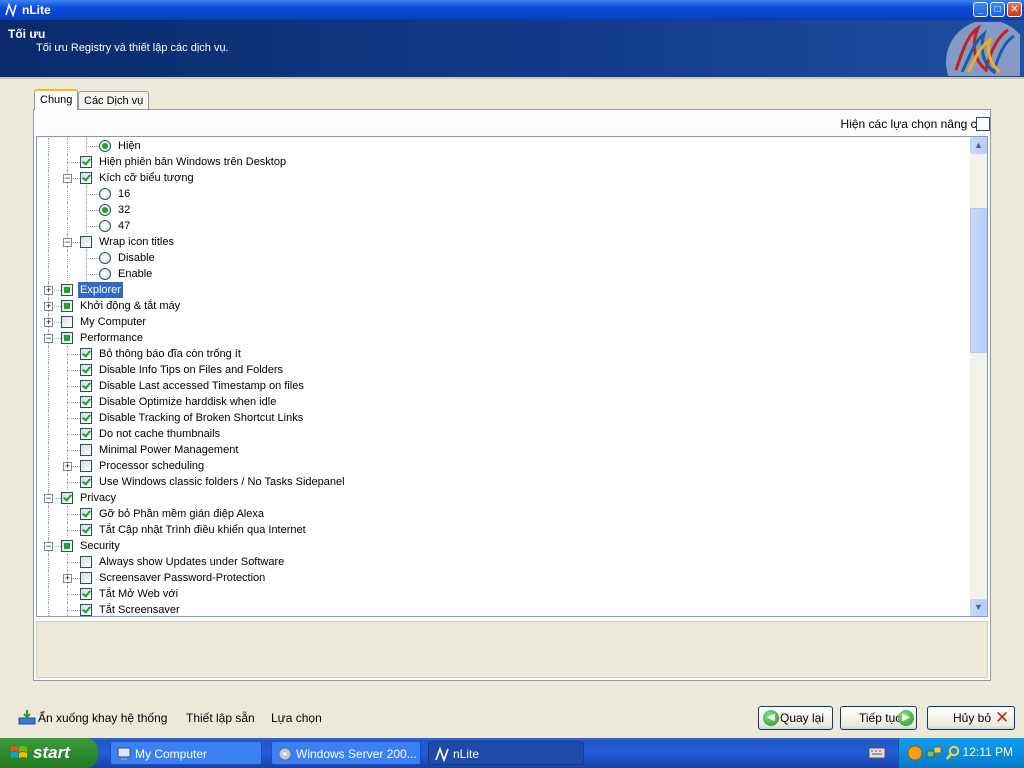  What do you see at coordinates (114, 100) in the screenshot?
I see `tab-services: Các Dịch vụ` at bounding box center [114, 100].